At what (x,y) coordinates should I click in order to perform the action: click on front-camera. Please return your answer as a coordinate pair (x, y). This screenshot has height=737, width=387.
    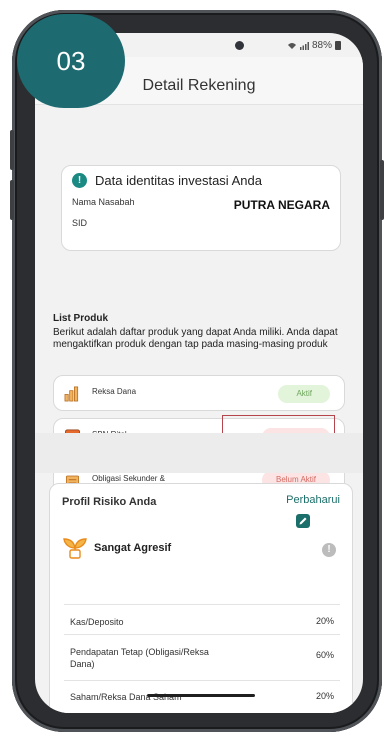
    Looking at the image, I should click on (239, 45).